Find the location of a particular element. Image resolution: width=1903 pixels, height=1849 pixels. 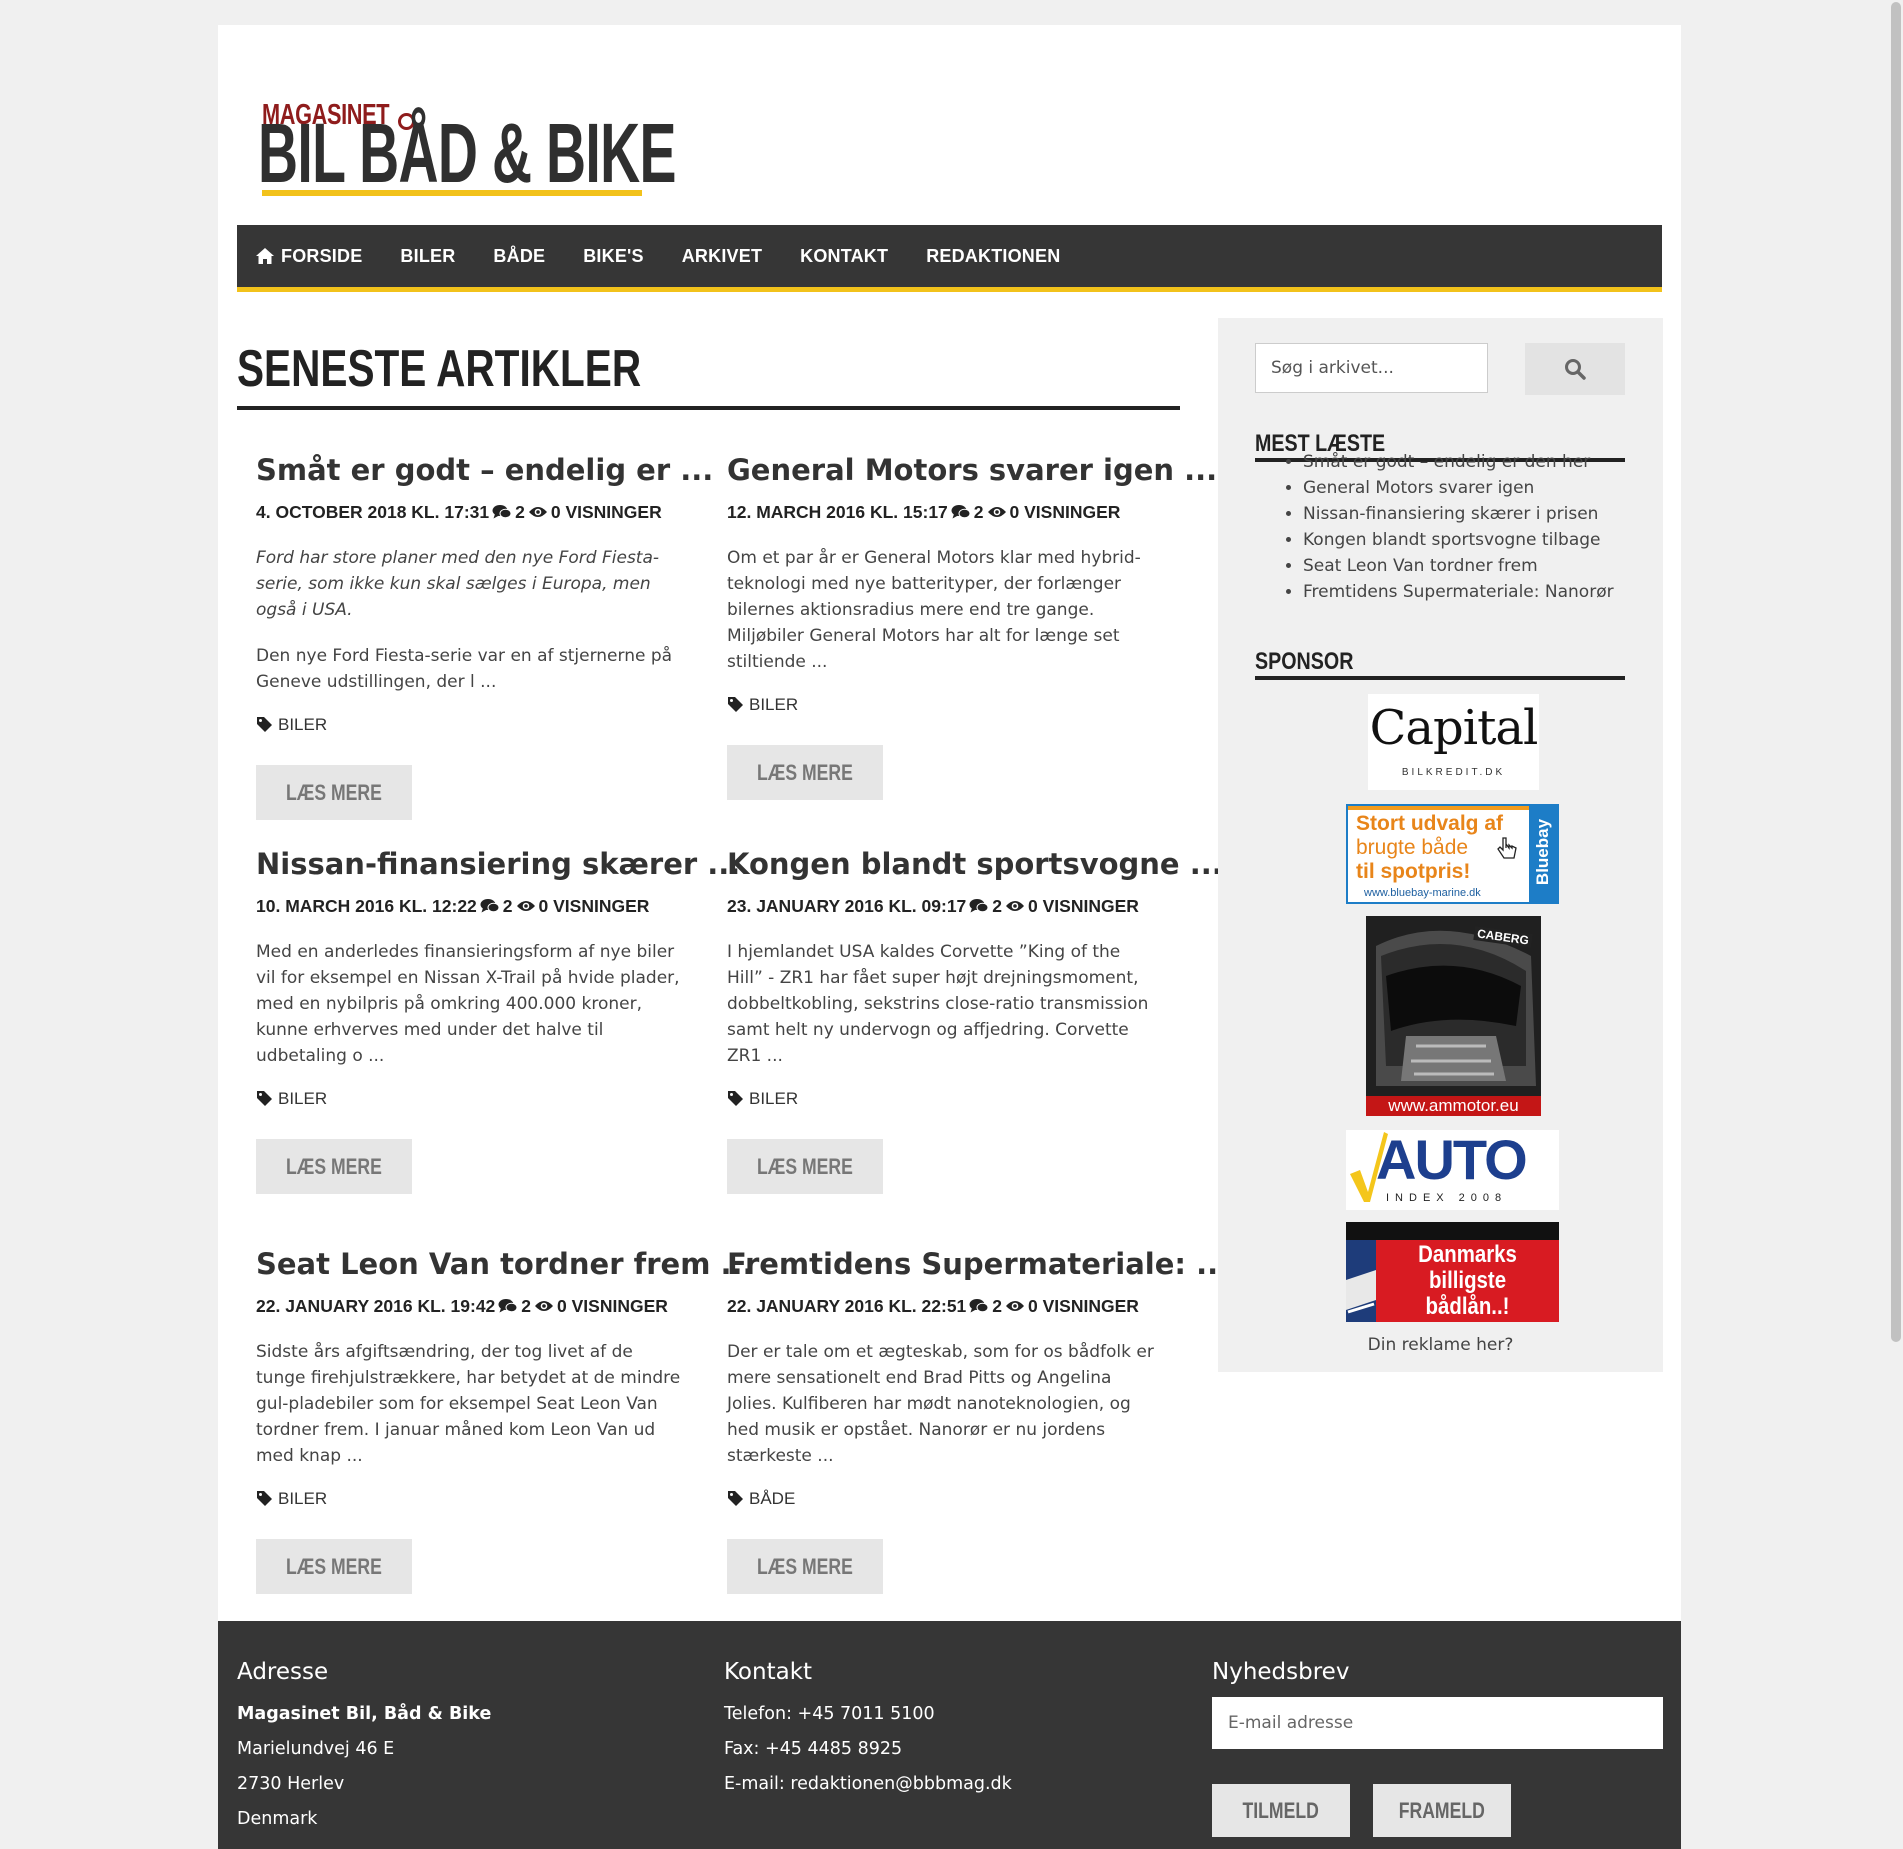

nav-item-forside: FORSIDE is located at coordinates (309, 256).